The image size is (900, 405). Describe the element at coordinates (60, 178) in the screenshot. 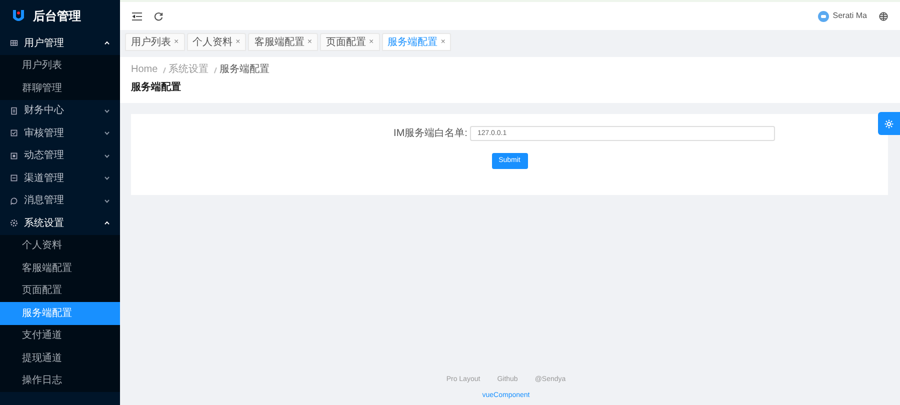

I see `menu-item: 渠道管理` at that location.